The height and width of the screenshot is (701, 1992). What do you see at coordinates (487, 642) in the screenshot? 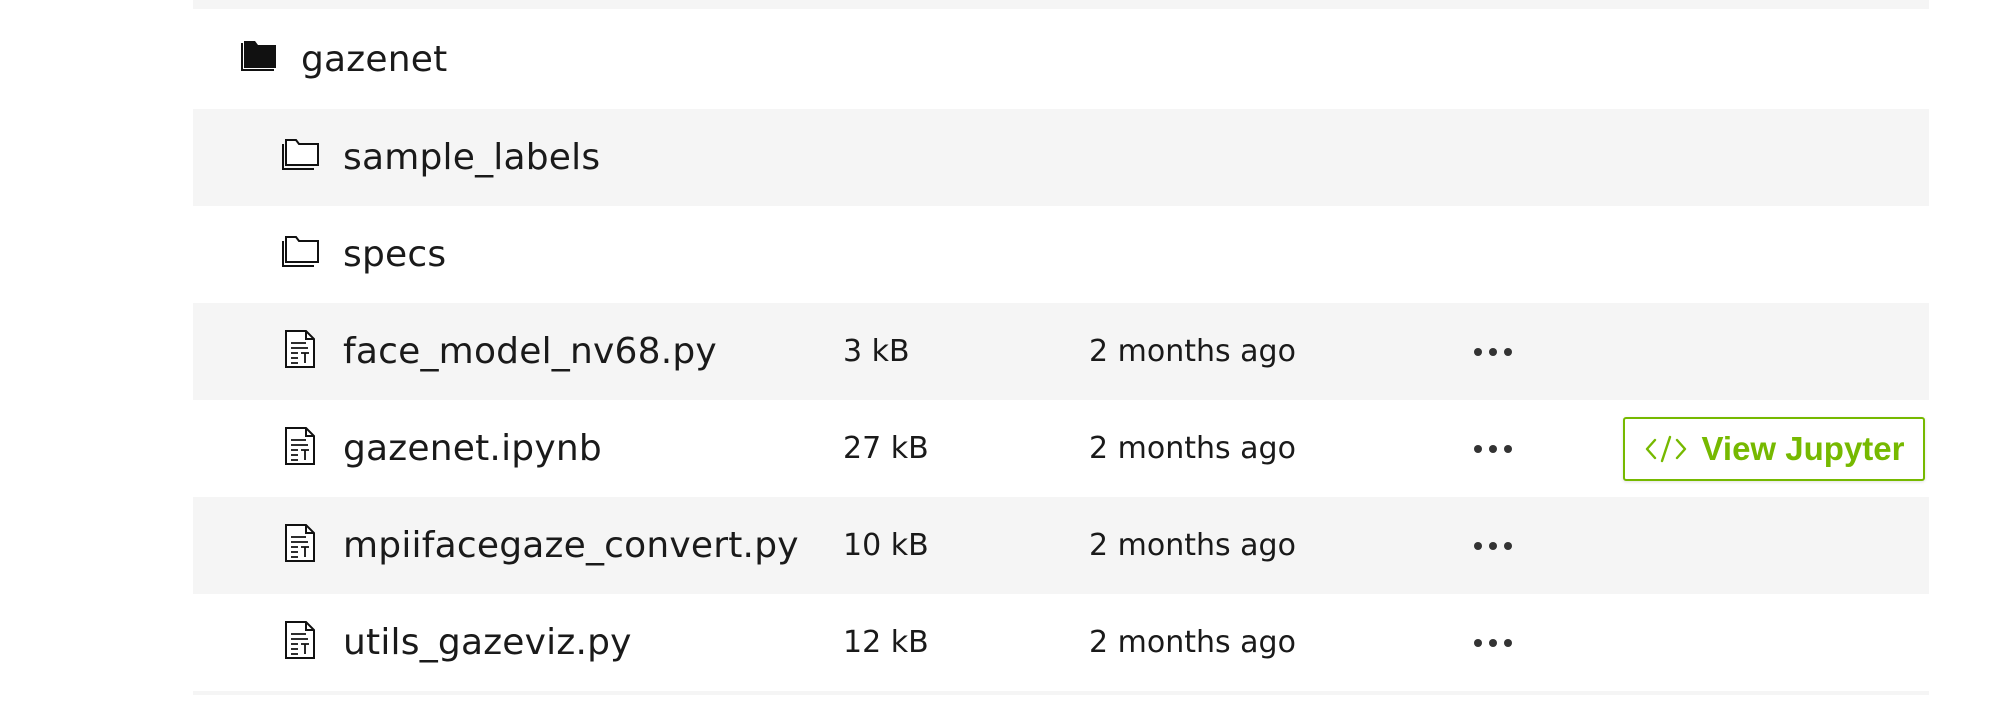
I see `file-name: utils_gazeviz.py` at bounding box center [487, 642].